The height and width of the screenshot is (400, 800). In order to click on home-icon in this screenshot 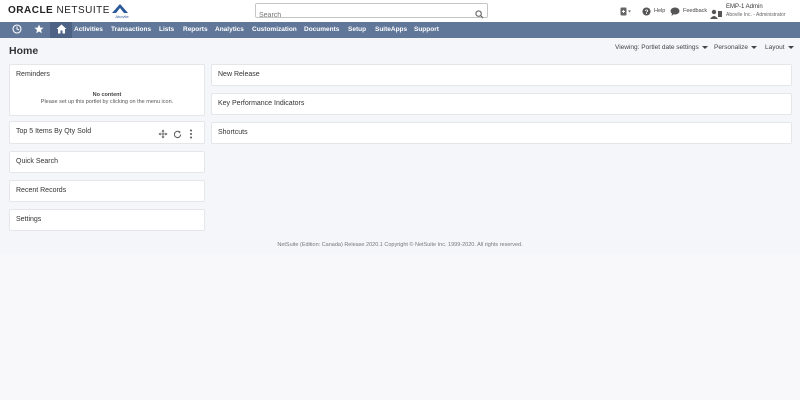, I will do `click(61, 30)`.